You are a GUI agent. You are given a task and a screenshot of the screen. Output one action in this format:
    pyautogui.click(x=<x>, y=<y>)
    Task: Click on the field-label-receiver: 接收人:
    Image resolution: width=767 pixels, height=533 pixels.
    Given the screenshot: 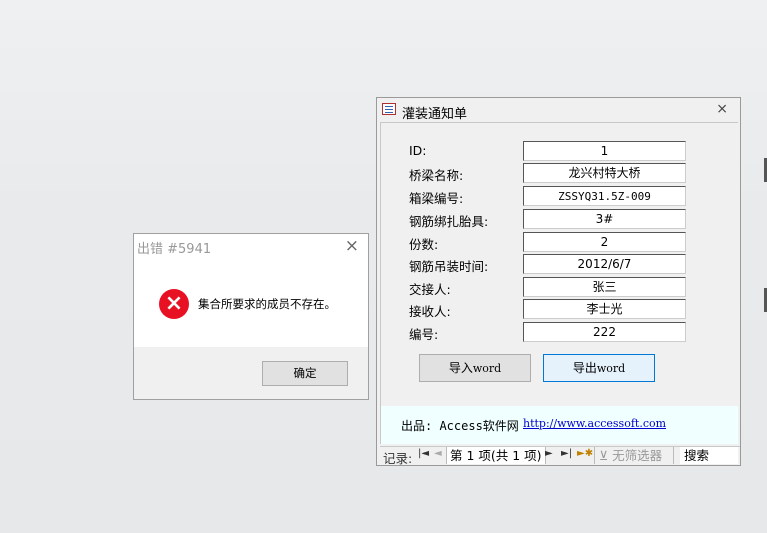 What is the action you would take?
    pyautogui.click(x=430, y=311)
    